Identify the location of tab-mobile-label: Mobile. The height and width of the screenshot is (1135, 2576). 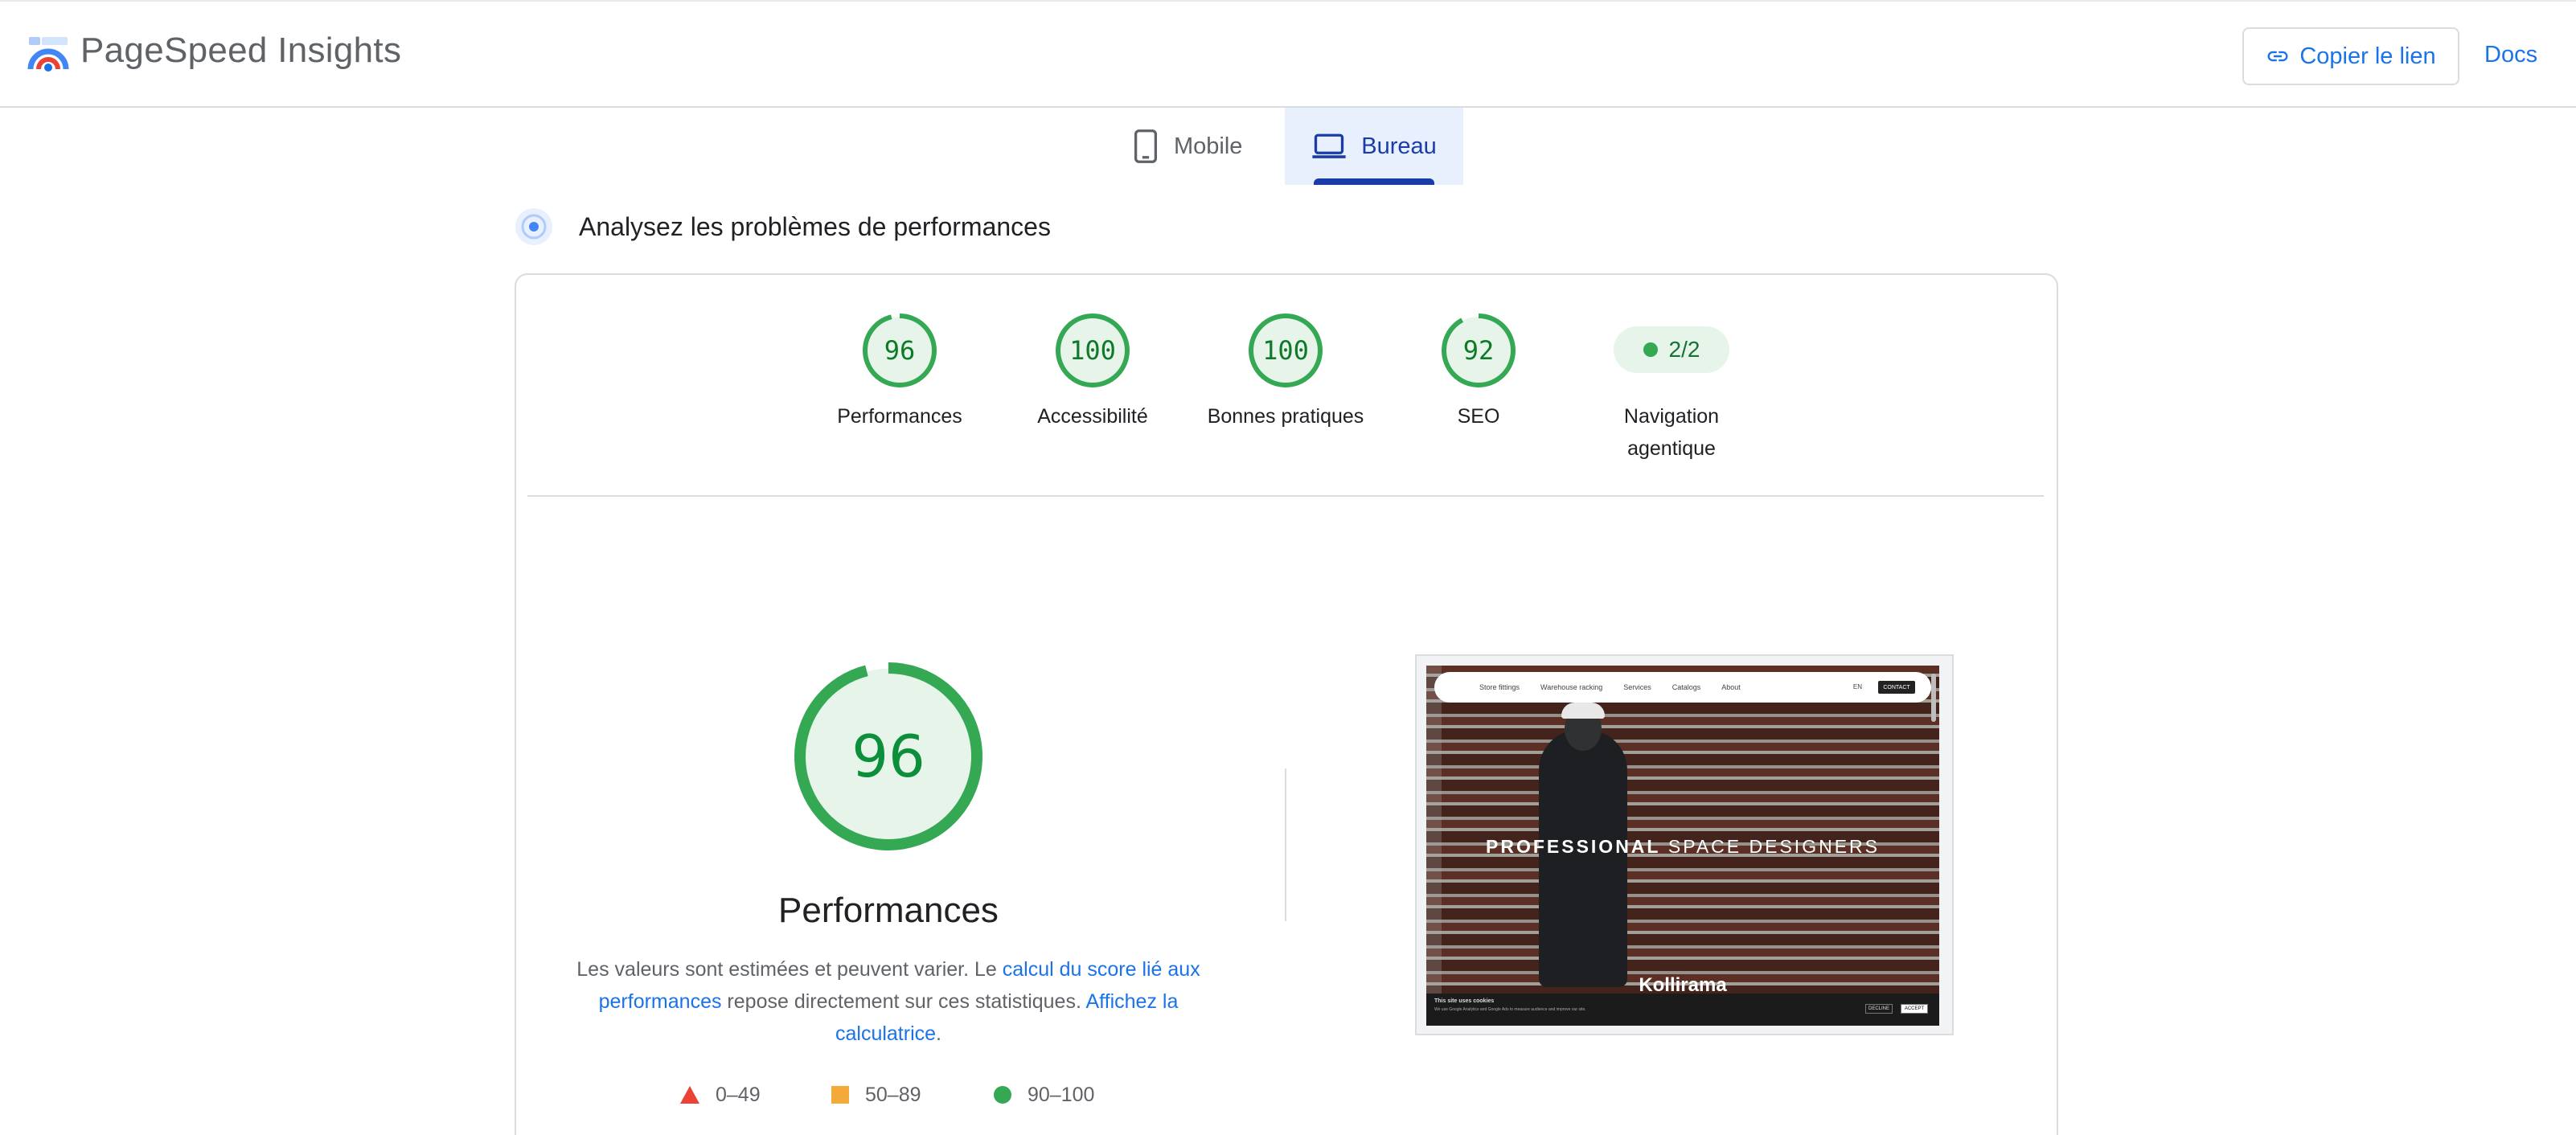
(1208, 146).